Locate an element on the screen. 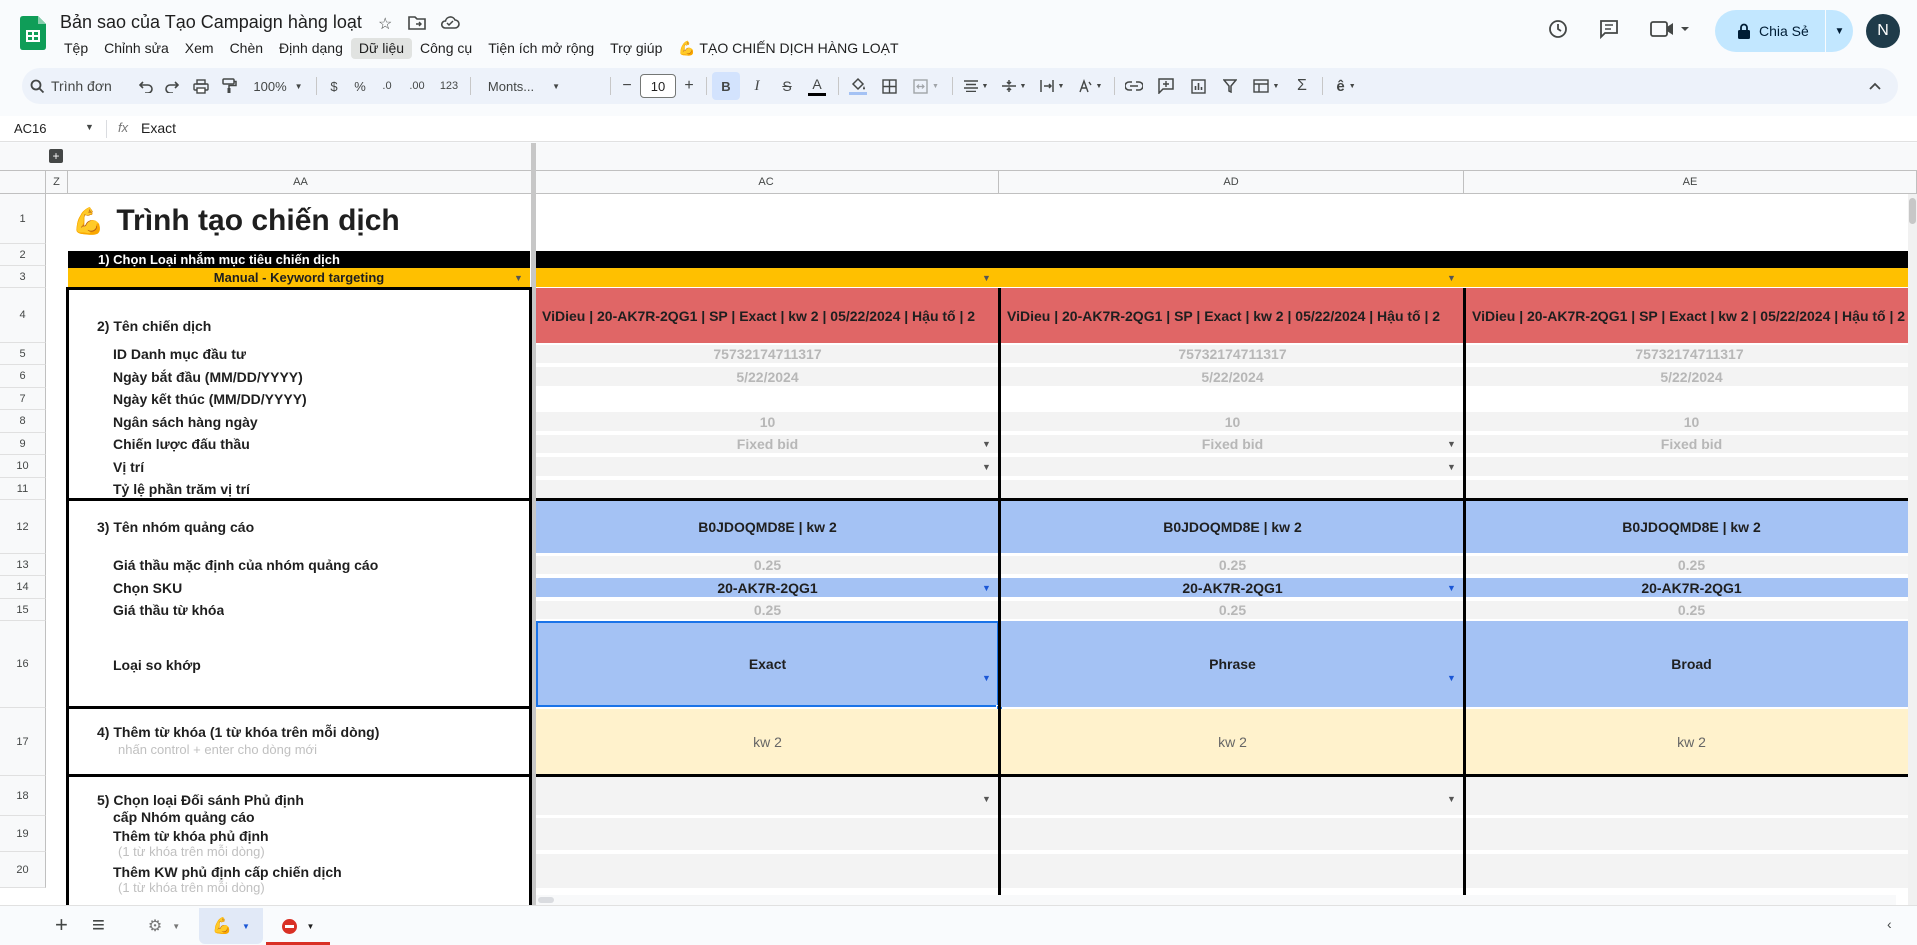 This screenshot has width=1917, height=945. all-sheets-button: ≡ is located at coordinates (98, 925).